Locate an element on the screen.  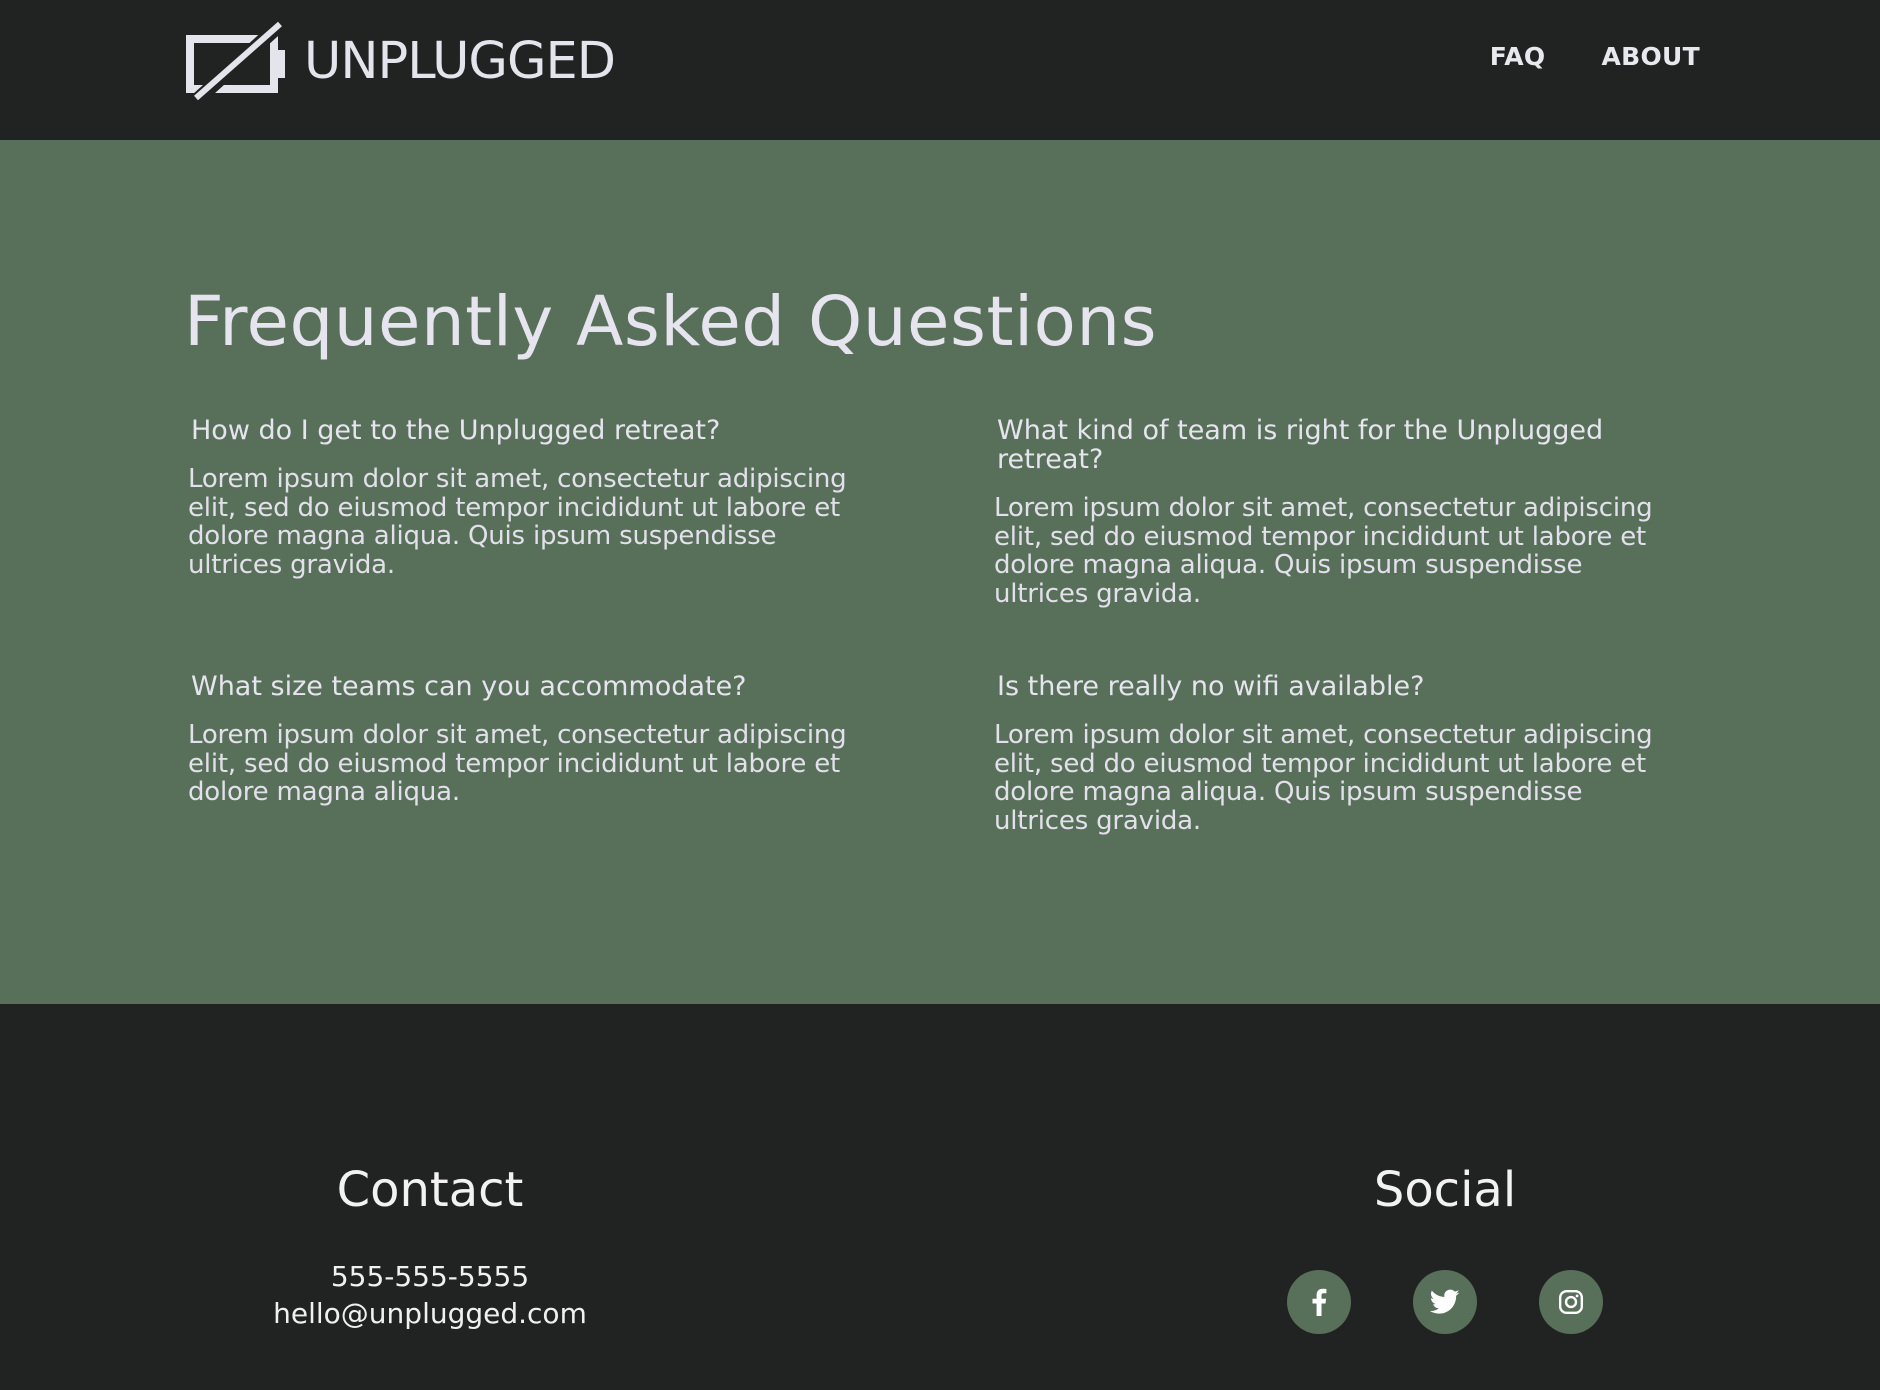
main-nav: FAQ ABOUT is located at coordinates (1595, 56).